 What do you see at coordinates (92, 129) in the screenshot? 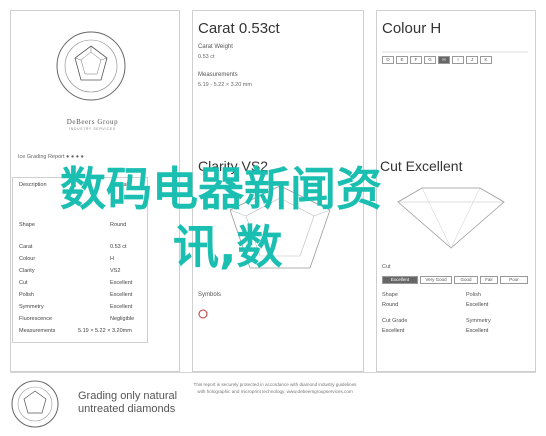
I see `brand-subtitle: INDUSTRY SERVICES` at bounding box center [92, 129].